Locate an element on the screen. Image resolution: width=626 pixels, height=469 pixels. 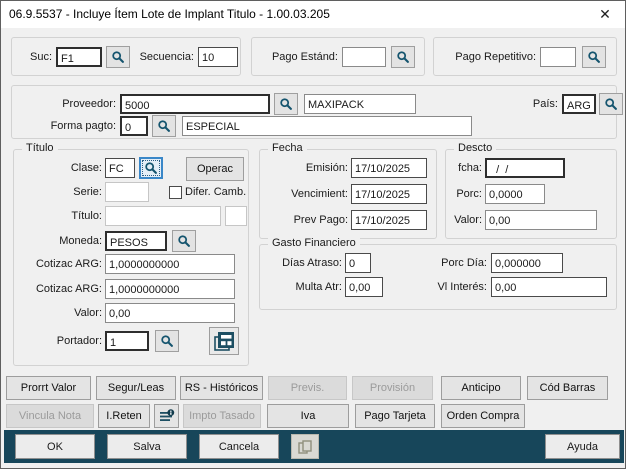
porc-dia-input: 0,000000 is located at coordinates (527, 263).